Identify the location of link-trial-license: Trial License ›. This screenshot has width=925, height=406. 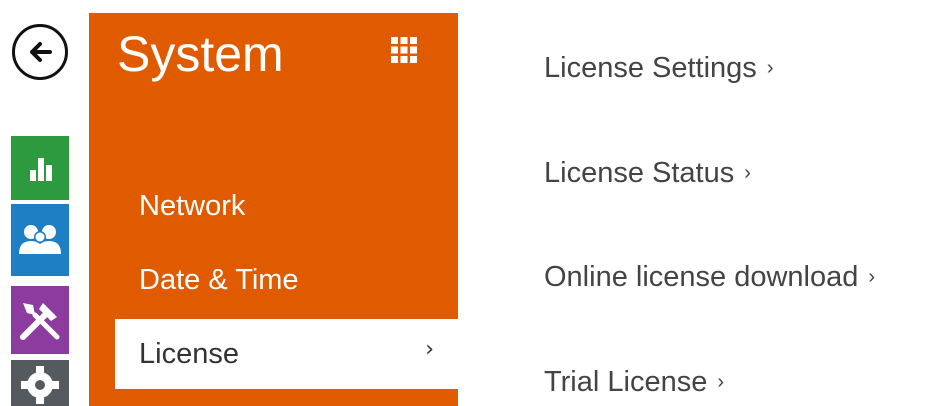
(634, 382).